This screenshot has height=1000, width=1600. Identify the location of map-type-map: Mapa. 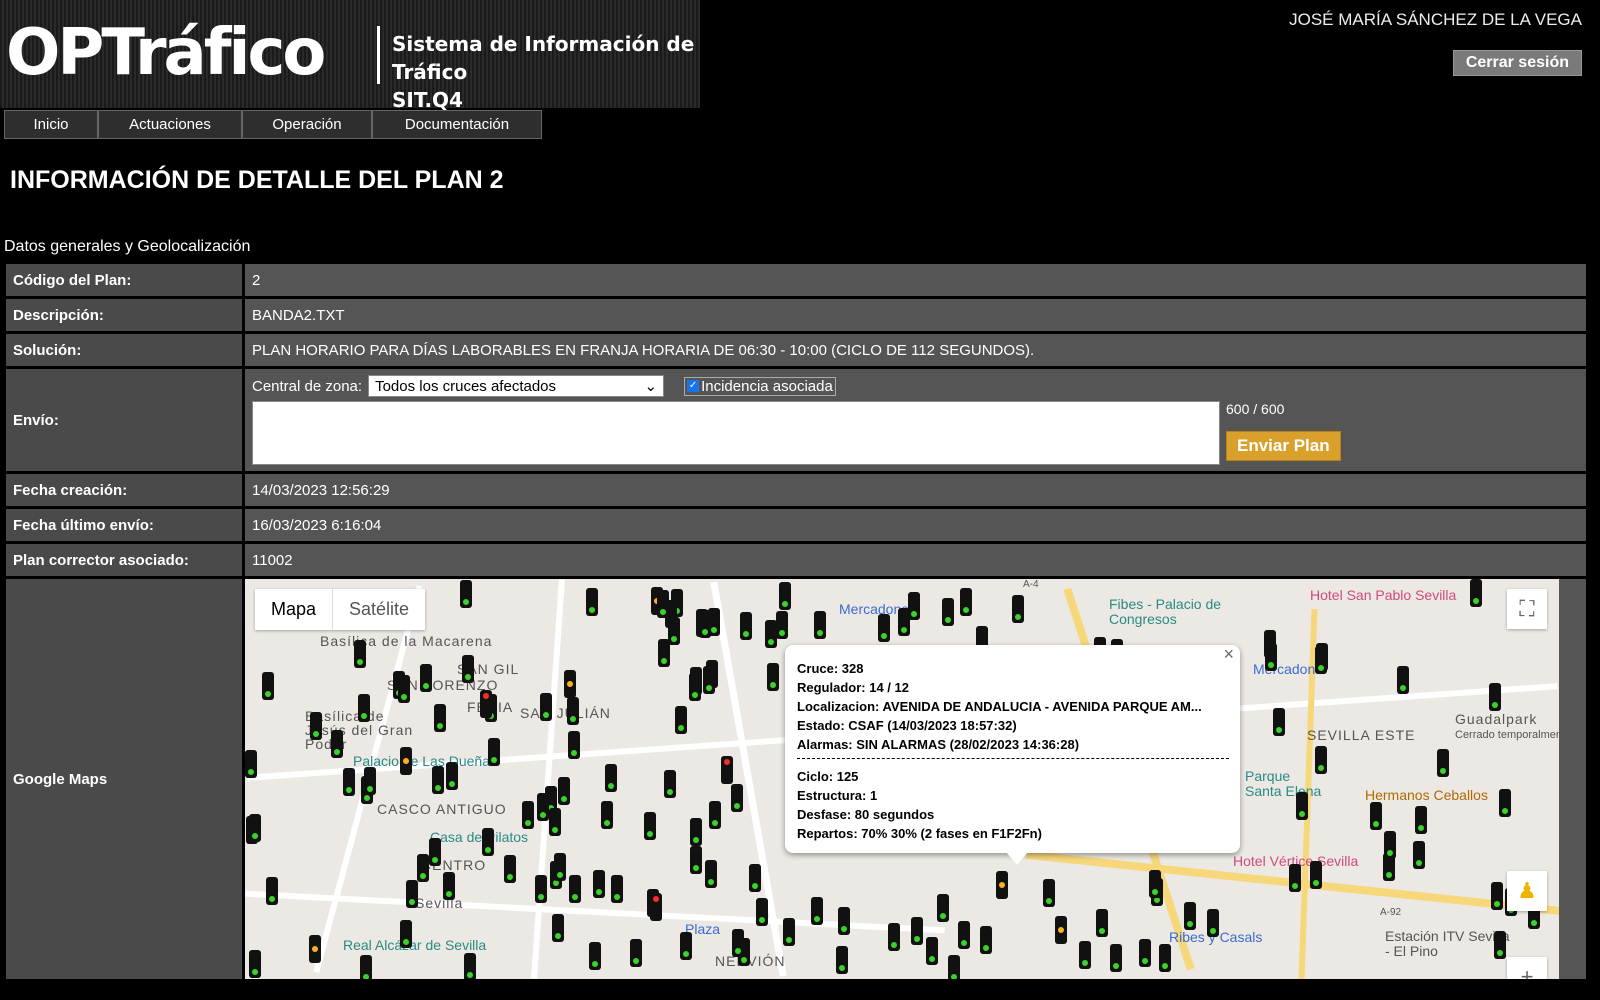
(293, 609).